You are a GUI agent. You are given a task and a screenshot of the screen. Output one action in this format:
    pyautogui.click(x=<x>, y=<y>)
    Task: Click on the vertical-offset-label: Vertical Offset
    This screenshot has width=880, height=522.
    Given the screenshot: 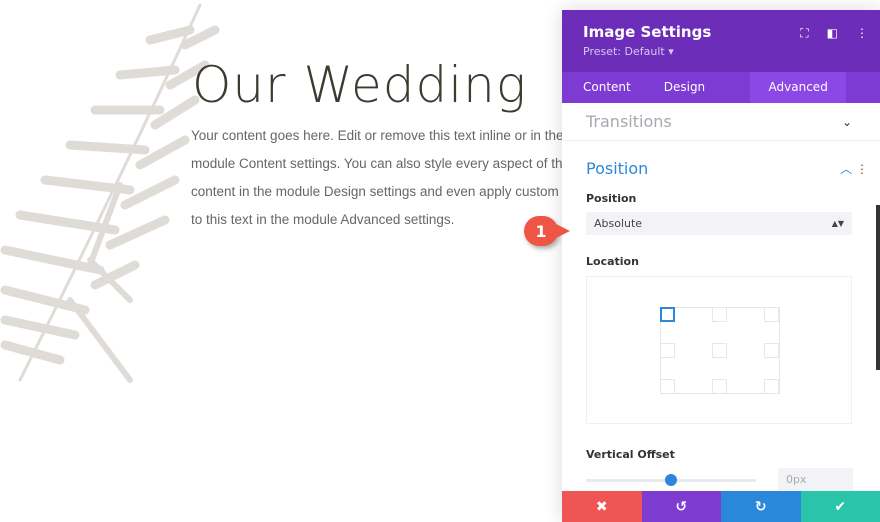 What is the action you would take?
    pyautogui.click(x=630, y=454)
    